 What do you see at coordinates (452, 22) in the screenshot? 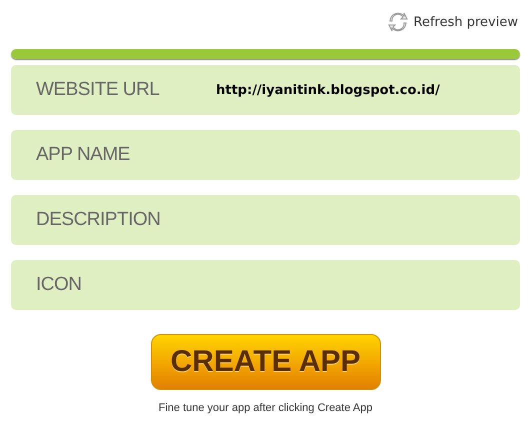
I see `refresh-link: Refresh preview` at bounding box center [452, 22].